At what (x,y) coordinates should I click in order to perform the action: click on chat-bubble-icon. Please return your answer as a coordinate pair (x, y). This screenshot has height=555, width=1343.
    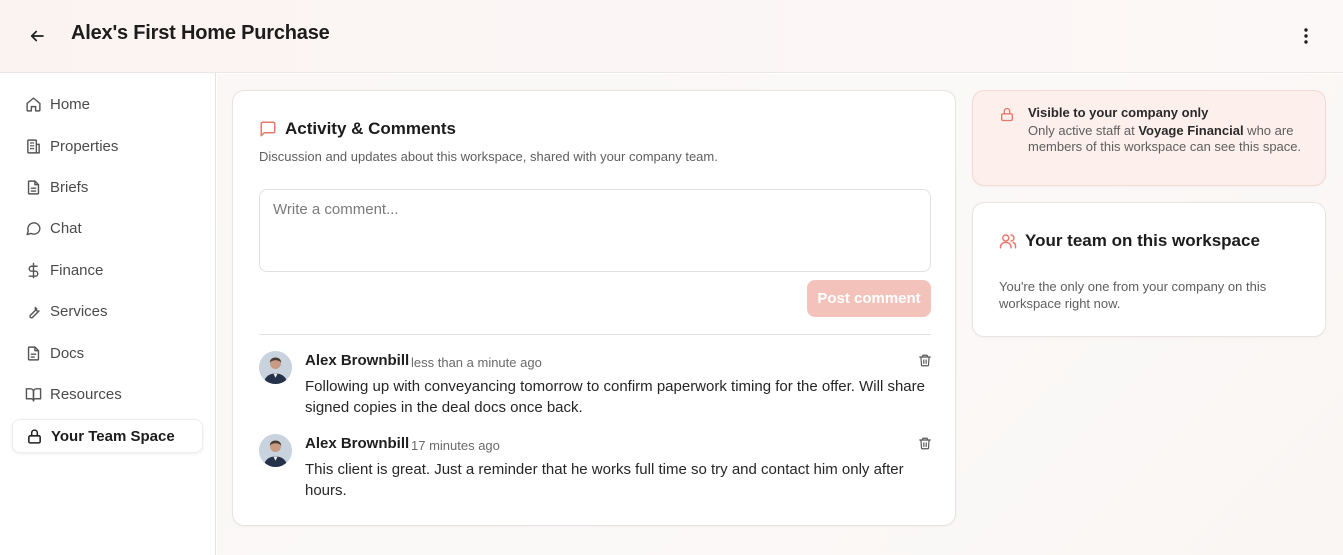
    Looking at the image, I should click on (33, 228).